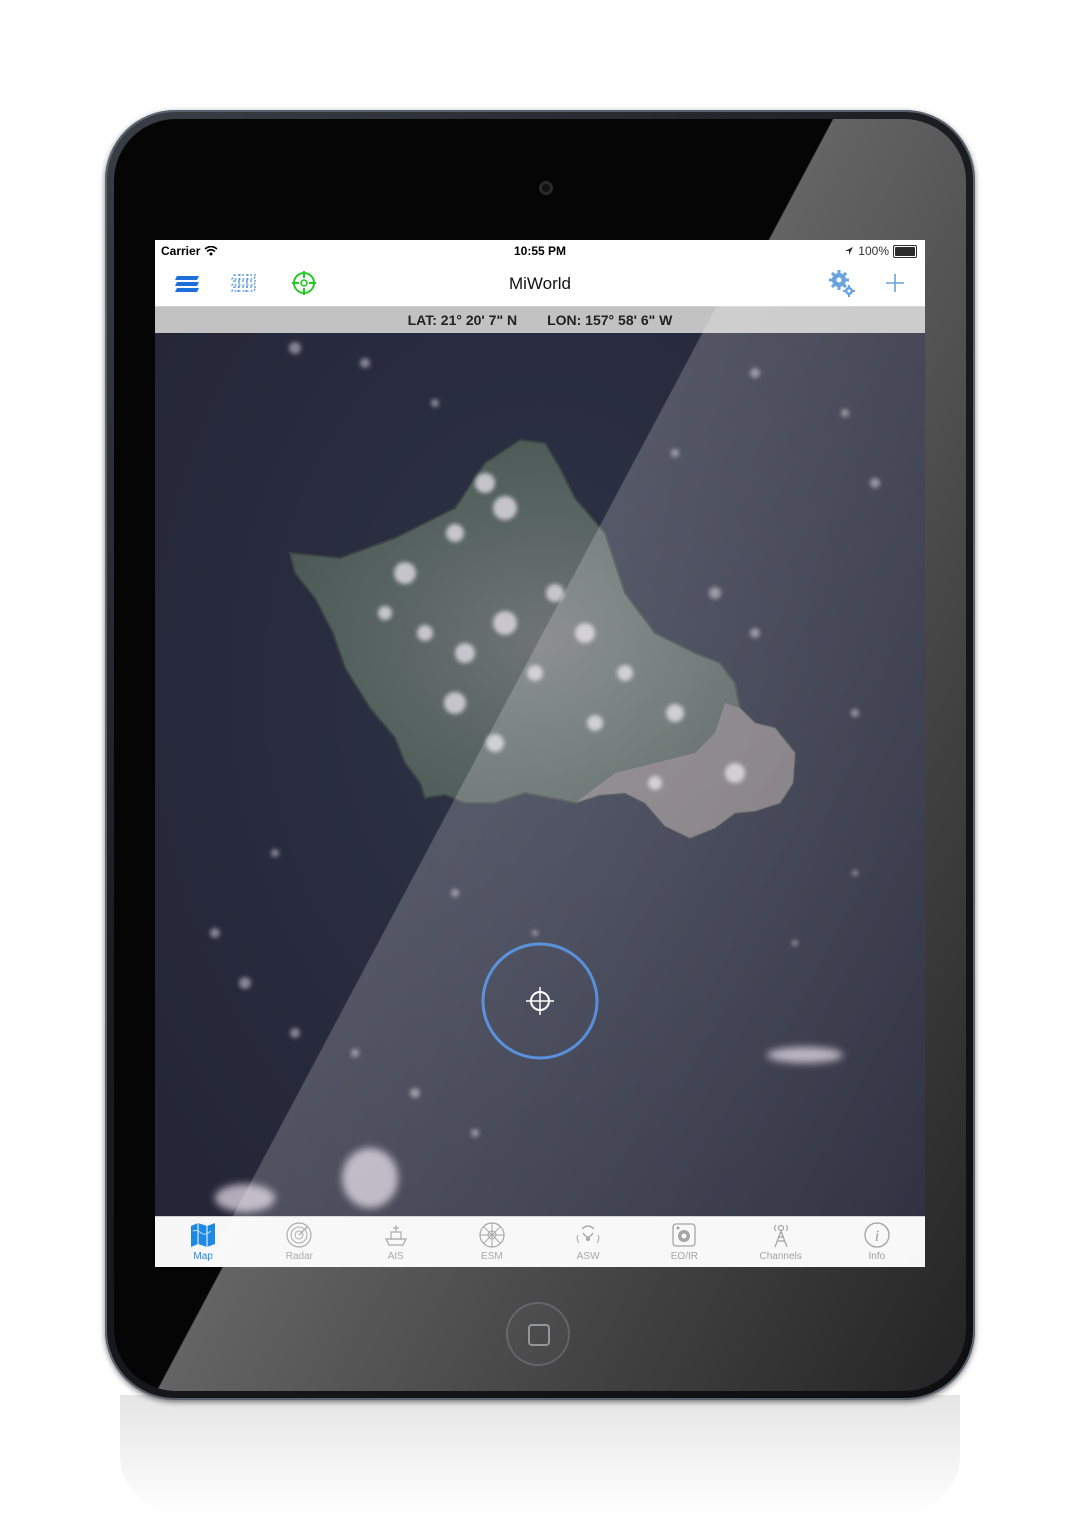 This screenshot has width=1071, height=1533. What do you see at coordinates (588, 1256) in the screenshot?
I see `tab-label: ASW` at bounding box center [588, 1256].